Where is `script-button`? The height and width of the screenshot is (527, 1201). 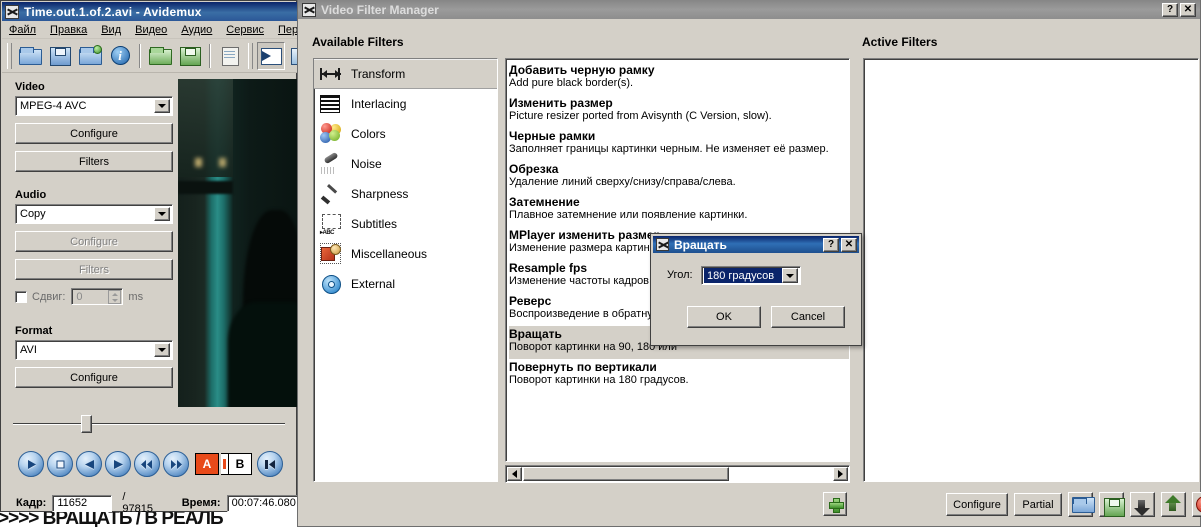 script-button is located at coordinates (230, 56).